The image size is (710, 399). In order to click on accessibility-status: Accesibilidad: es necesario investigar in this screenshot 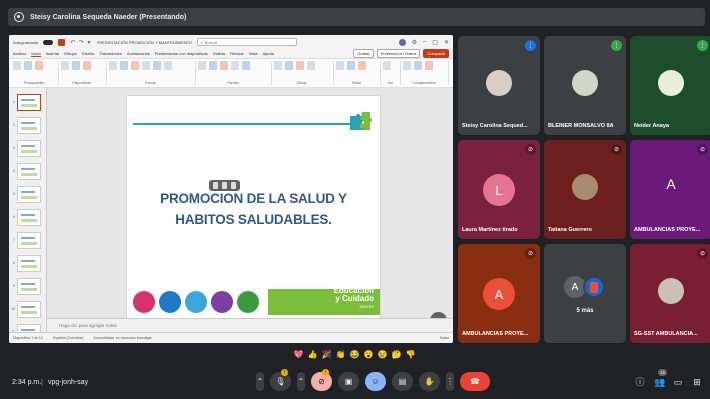, I will do `click(123, 338)`.